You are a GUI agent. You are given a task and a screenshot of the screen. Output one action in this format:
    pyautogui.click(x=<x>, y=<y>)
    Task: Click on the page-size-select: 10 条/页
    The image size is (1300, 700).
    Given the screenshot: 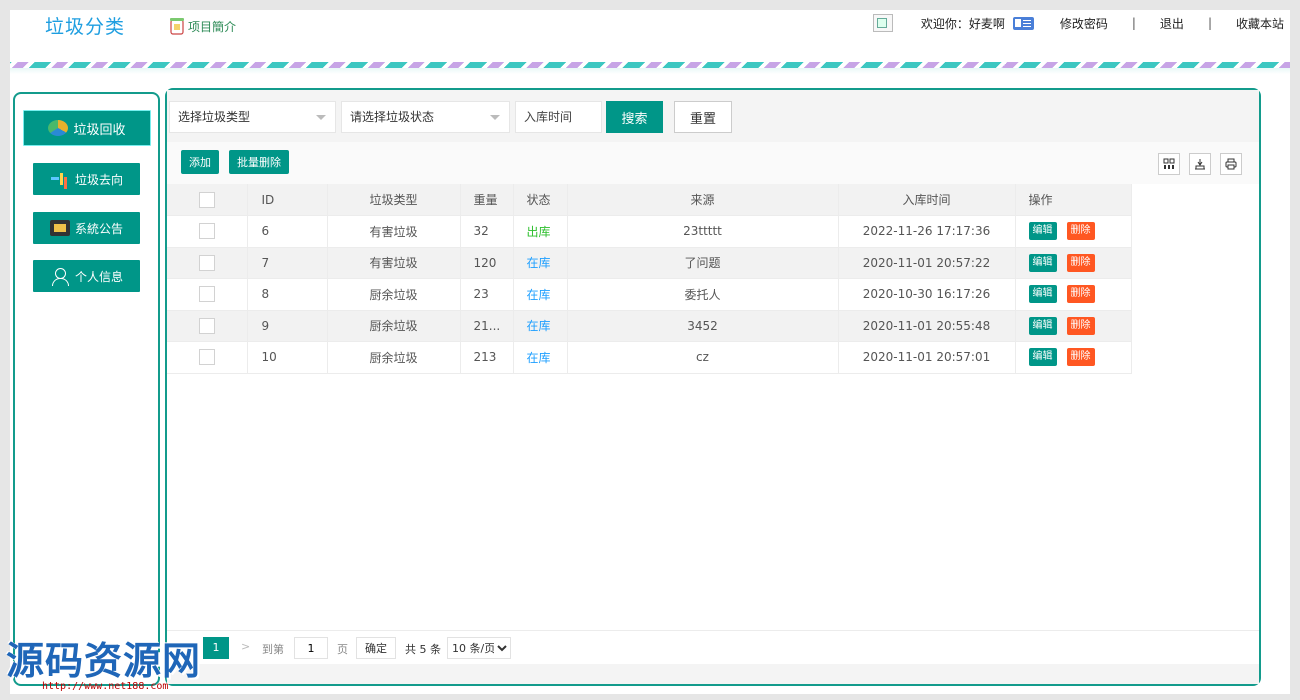 What is the action you would take?
    pyautogui.click(x=479, y=648)
    